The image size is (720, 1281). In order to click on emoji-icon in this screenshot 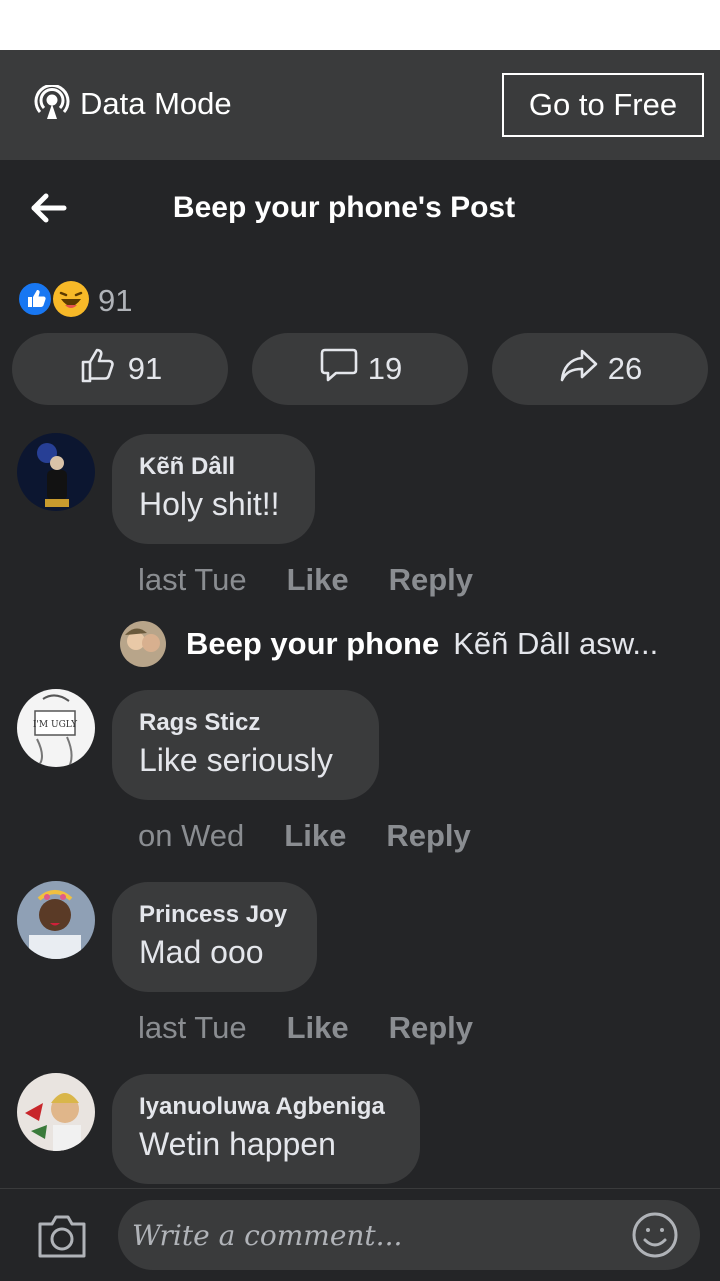, I will do `click(655, 1235)`.